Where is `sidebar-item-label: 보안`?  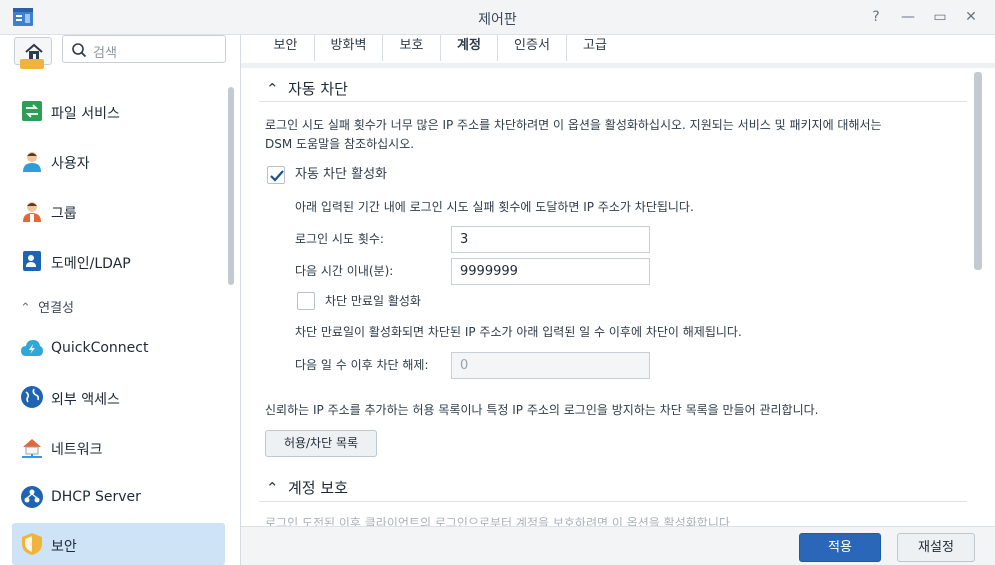
sidebar-item-label: 보안 is located at coordinates (64, 547).